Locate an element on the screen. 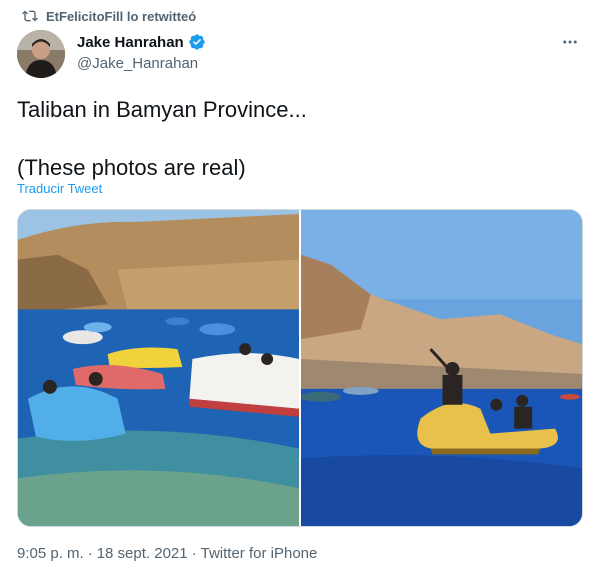 The image size is (598, 574). tweet-date: 18 sept. 2021 is located at coordinates (142, 553).